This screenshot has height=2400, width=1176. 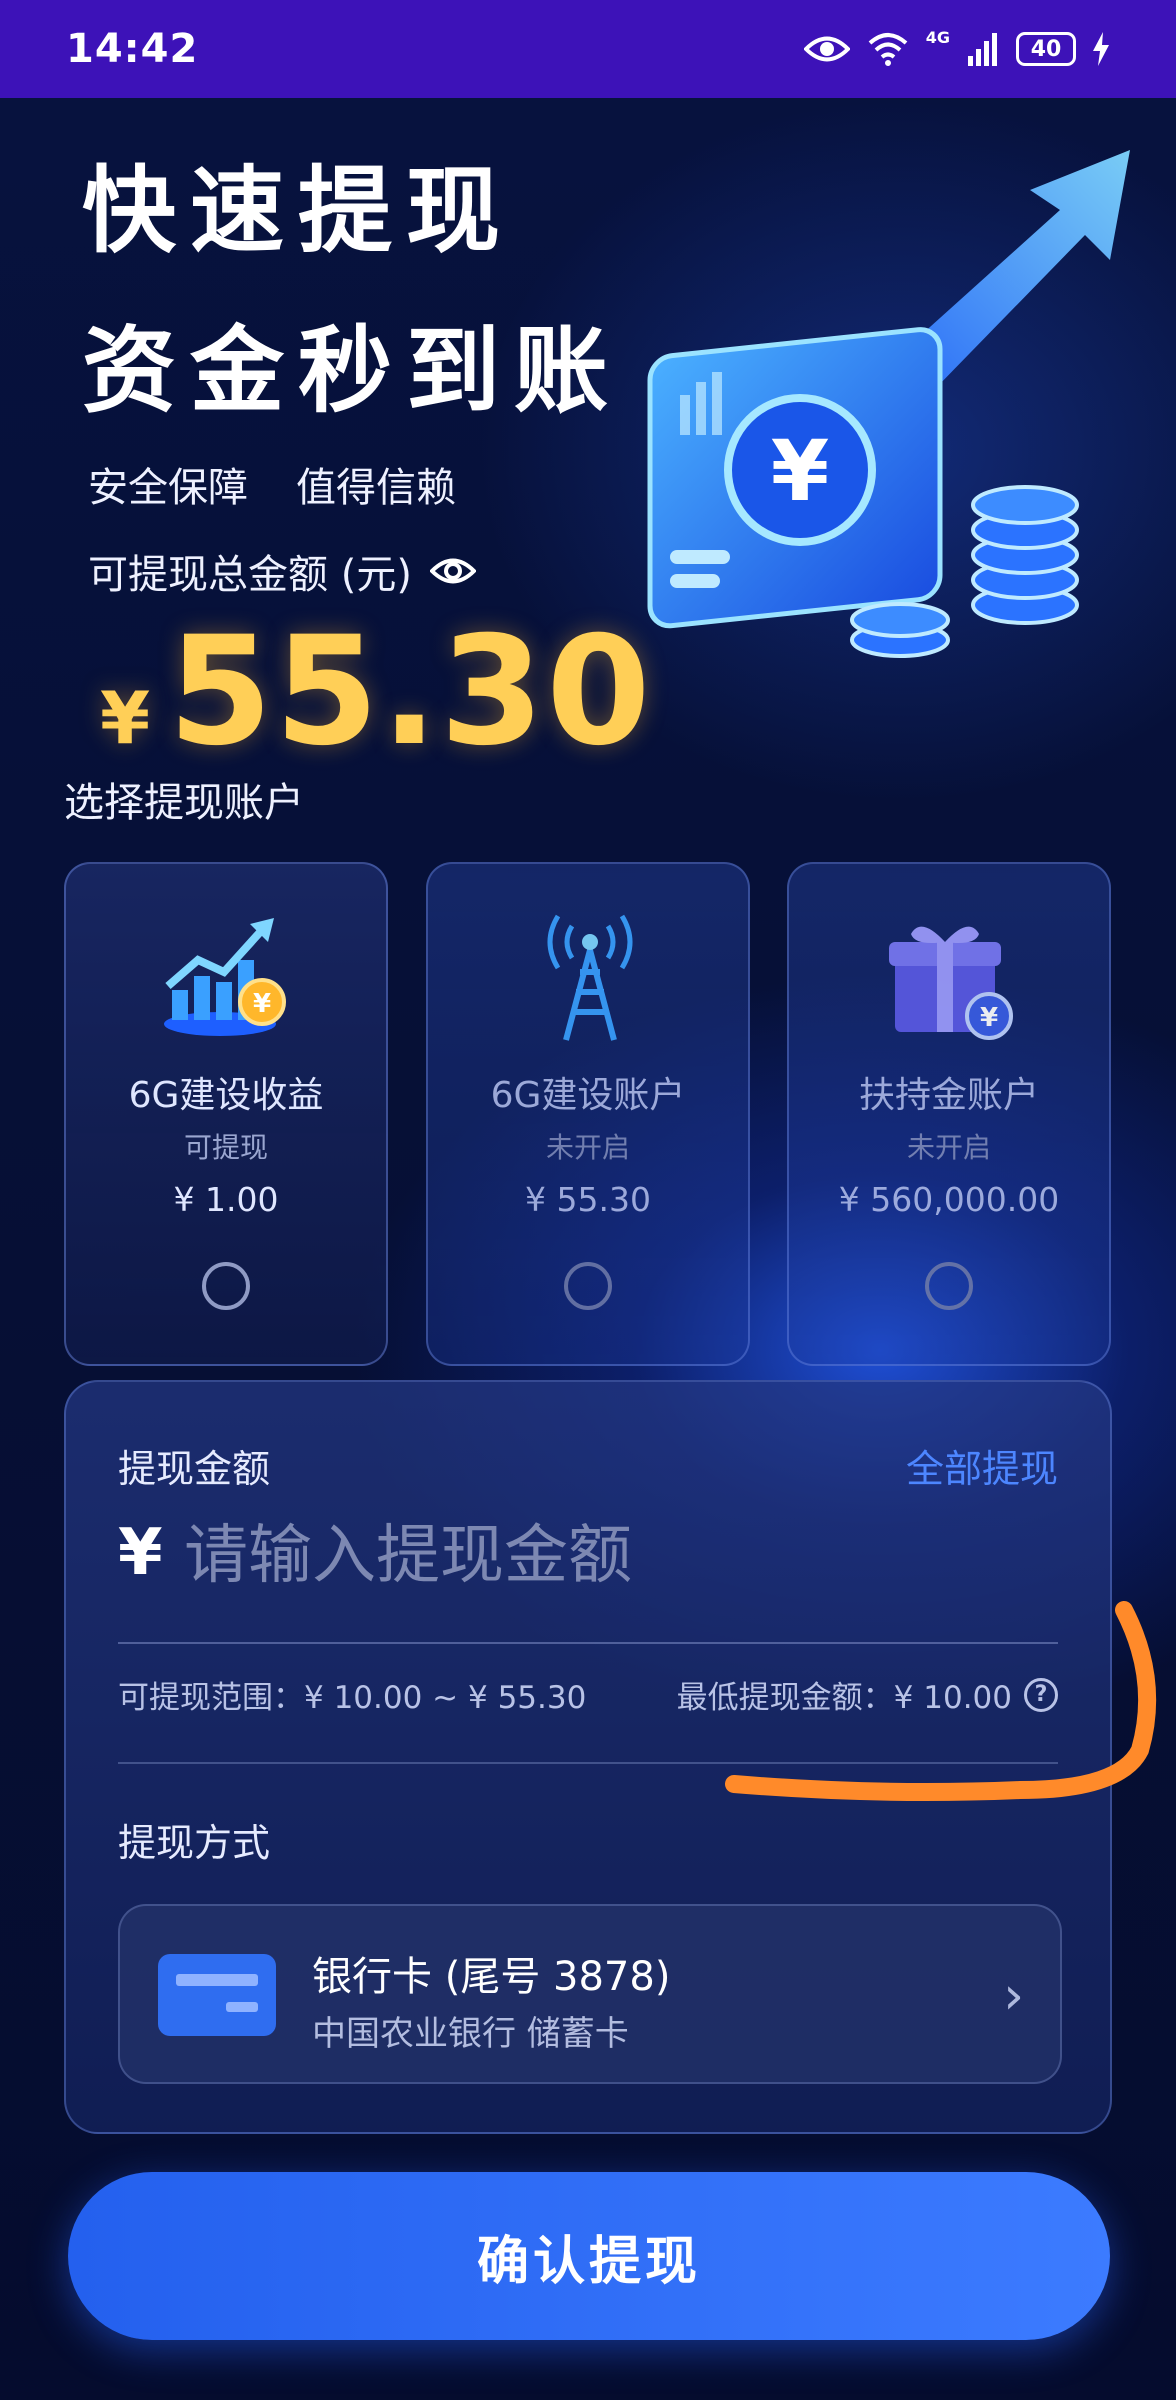 I want to click on signal-tower-icon, so click(x=590, y=977).